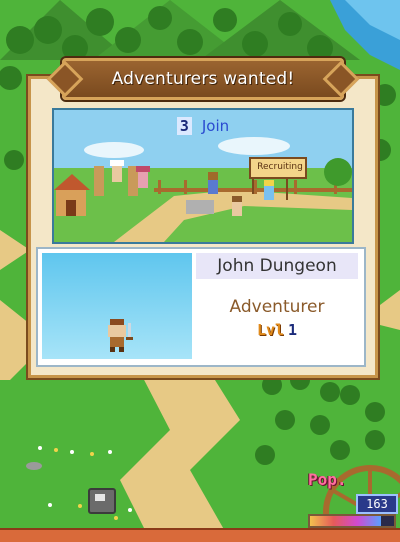 Image resolution: width=400 pixels, height=542 pixels. I want to click on recruiting-sign: Recruiting, so click(280, 167).